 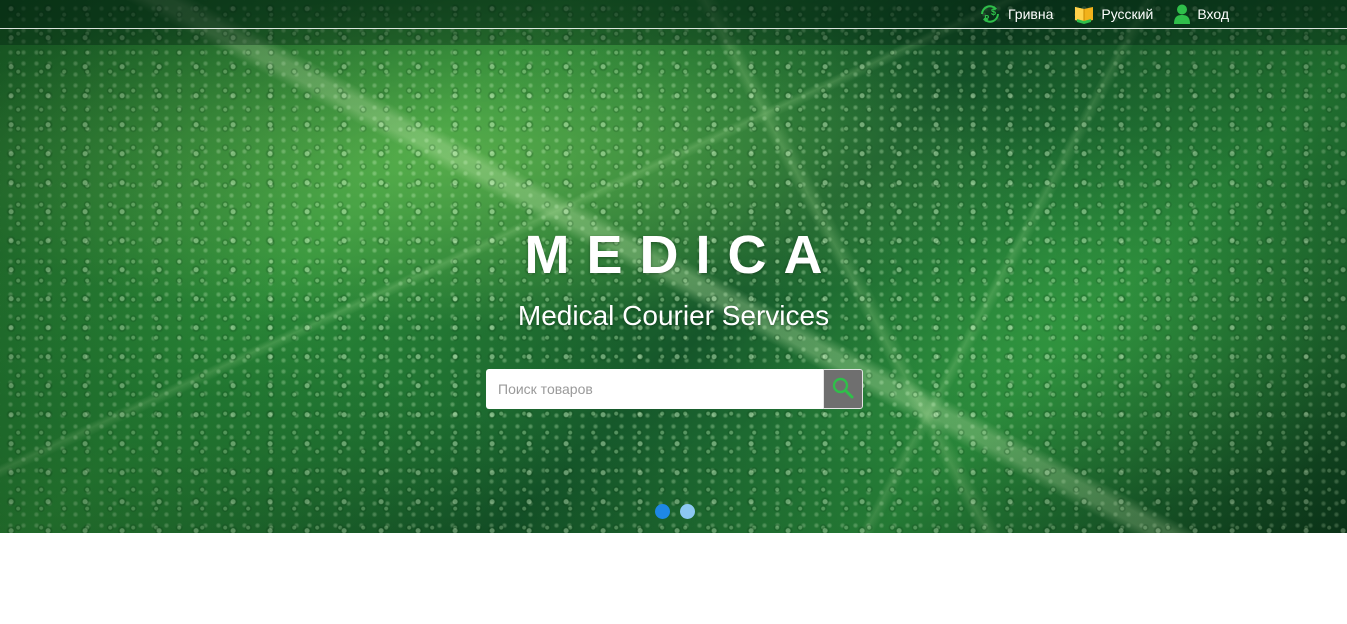 What do you see at coordinates (1127, 14) in the screenshot?
I see `language-label: Русский` at bounding box center [1127, 14].